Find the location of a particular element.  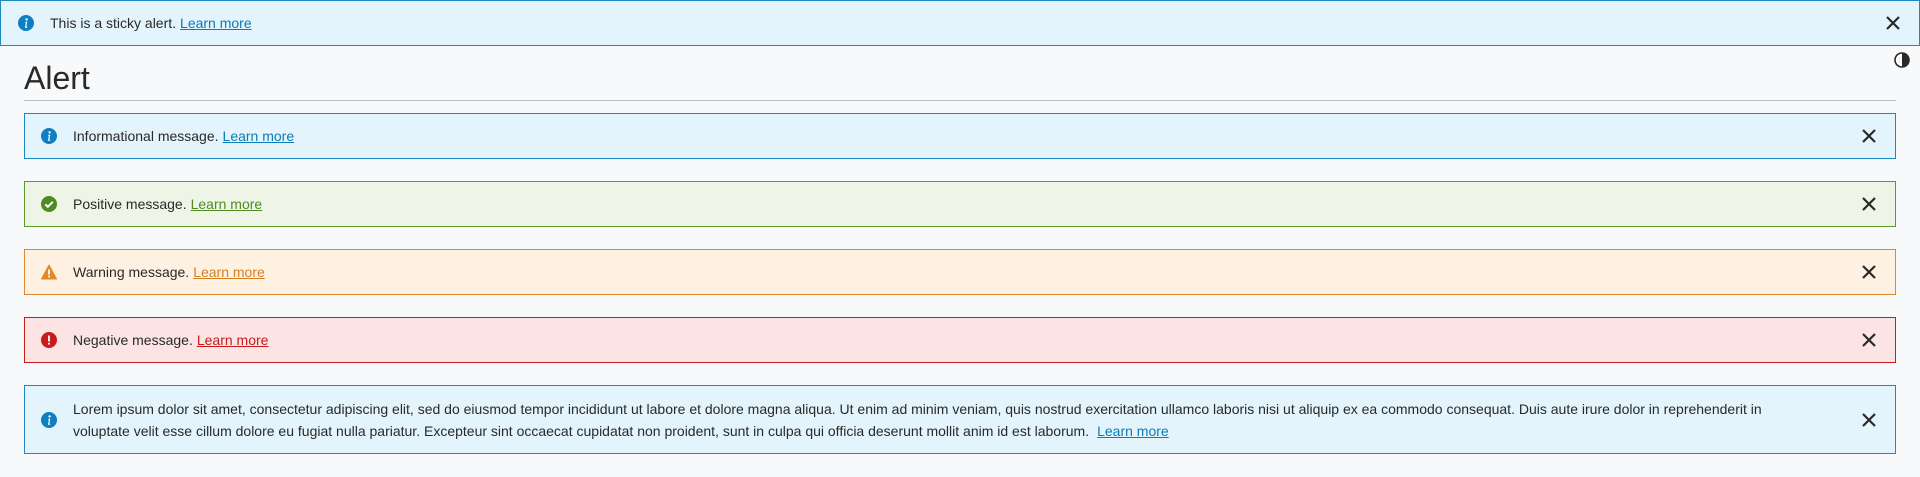

alert-negative: Negative message. Learn more is located at coordinates (960, 340).